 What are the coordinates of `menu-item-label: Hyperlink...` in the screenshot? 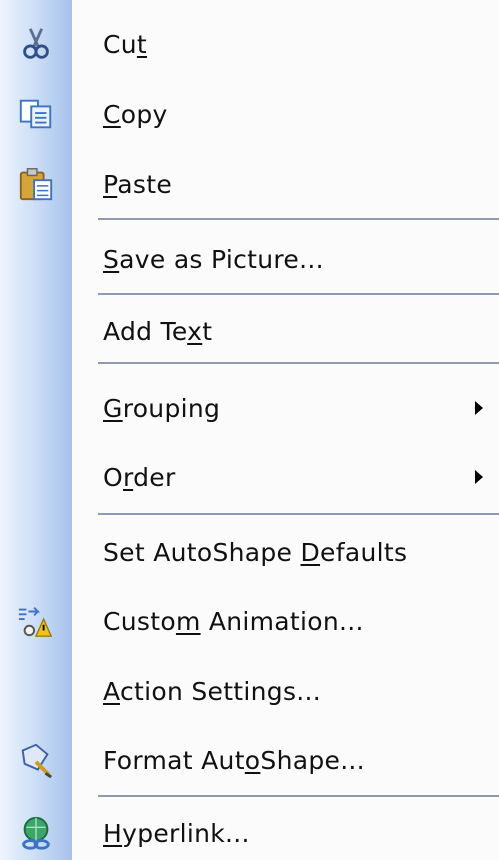 It's located at (176, 833).